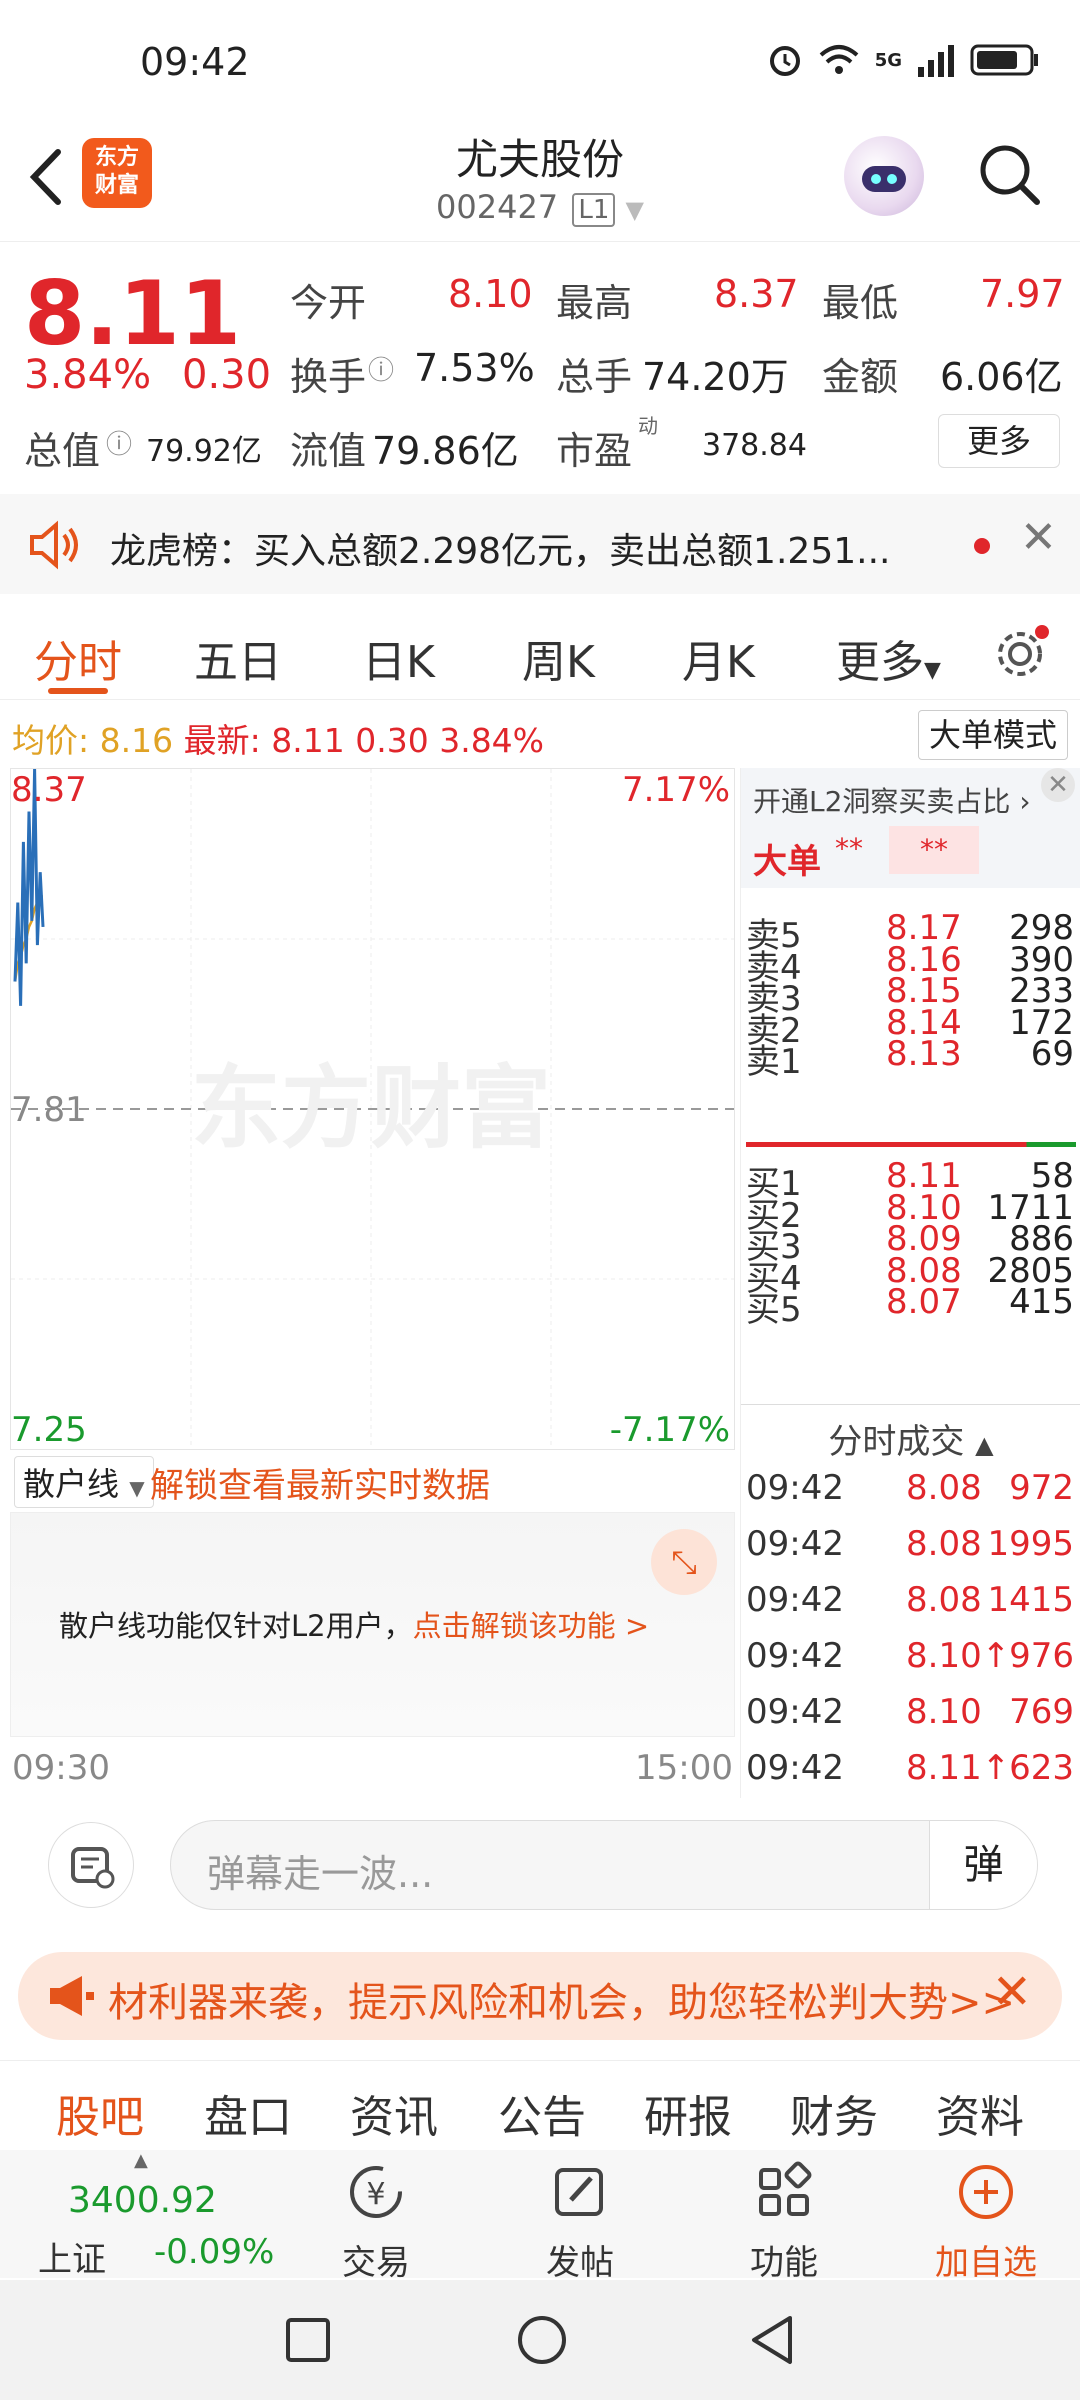  I want to click on battery-icon, so click(1004, 60).